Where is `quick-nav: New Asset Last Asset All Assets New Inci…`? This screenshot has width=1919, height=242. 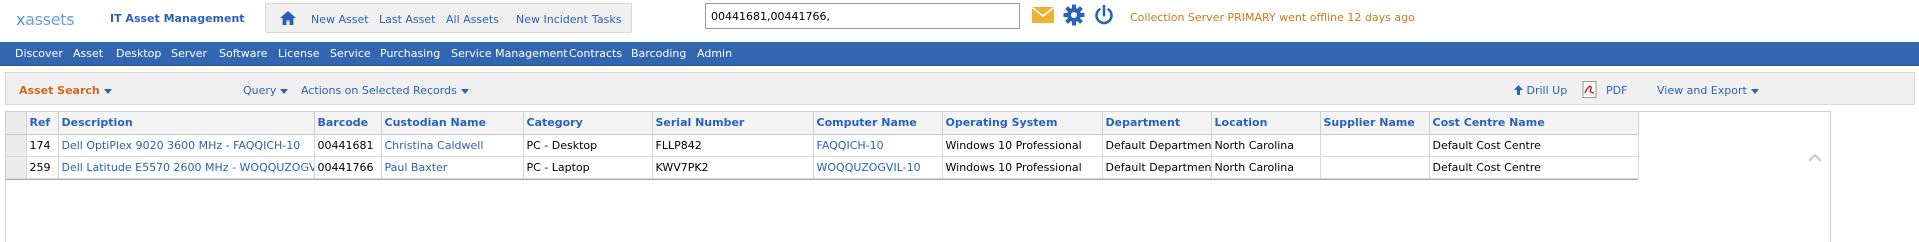 quick-nav: New Asset Last Asset All Assets New Inci… is located at coordinates (448, 18).